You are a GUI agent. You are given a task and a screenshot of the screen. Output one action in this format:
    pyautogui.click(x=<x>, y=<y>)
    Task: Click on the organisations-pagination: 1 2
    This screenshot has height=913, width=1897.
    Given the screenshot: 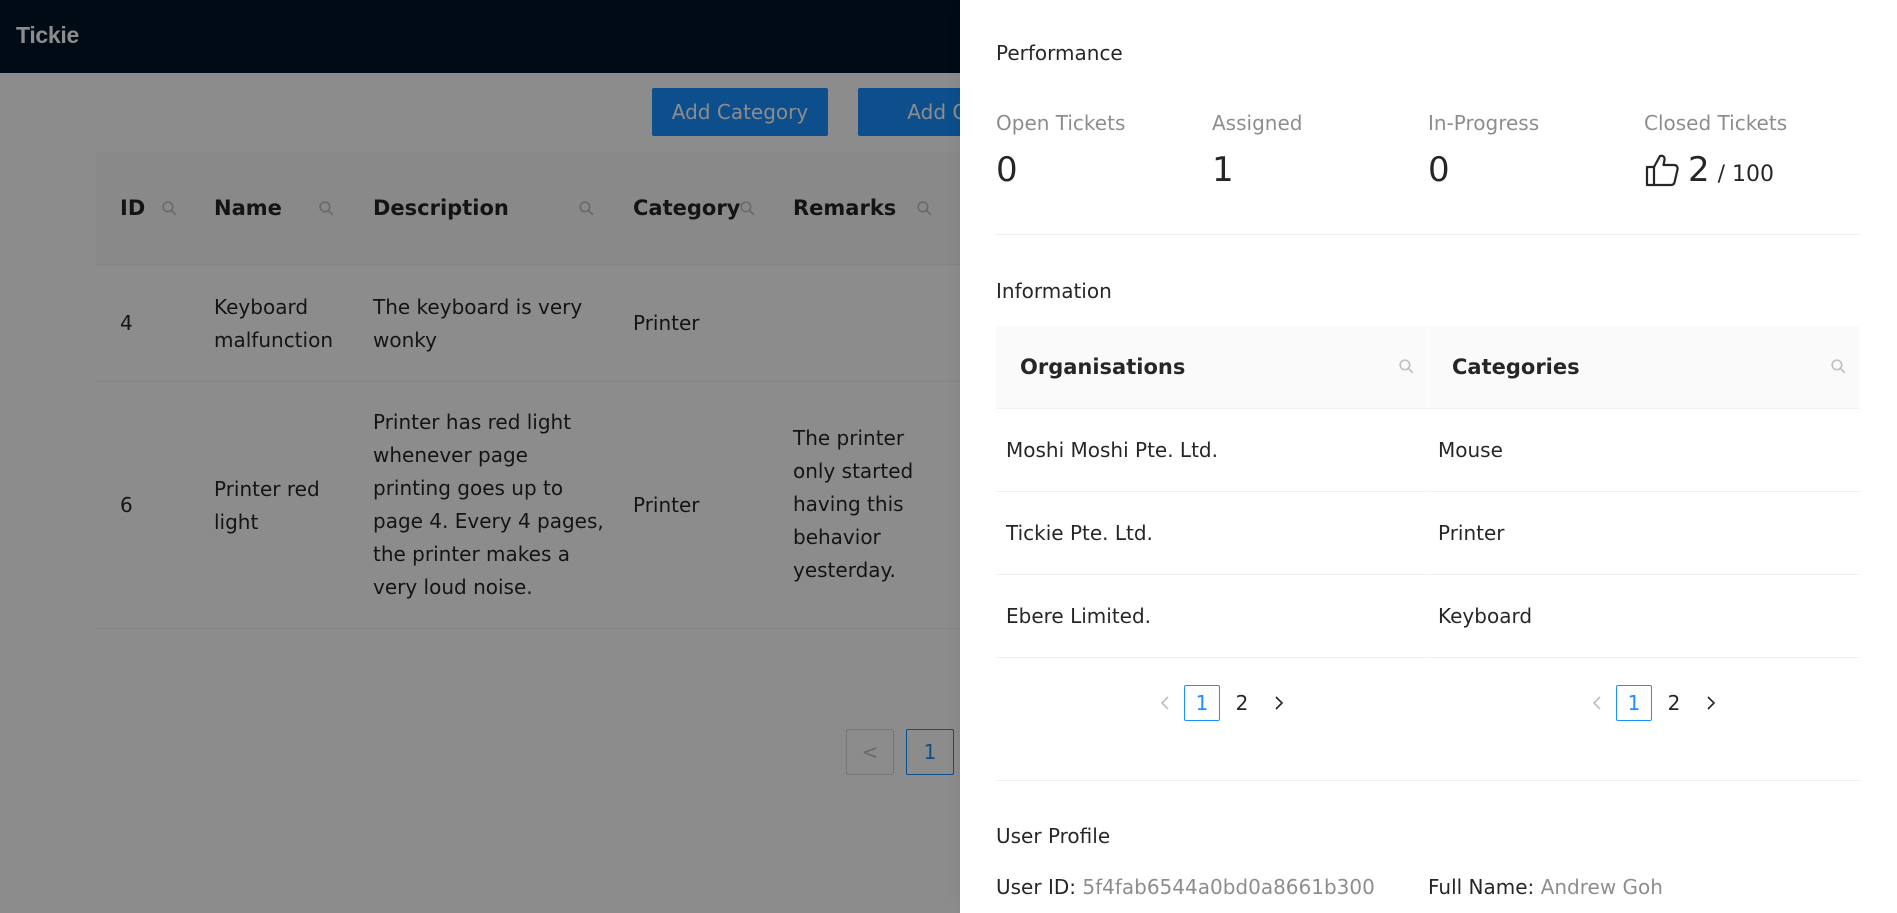 What is the action you would take?
    pyautogui.click(x=1222, y=703)
    